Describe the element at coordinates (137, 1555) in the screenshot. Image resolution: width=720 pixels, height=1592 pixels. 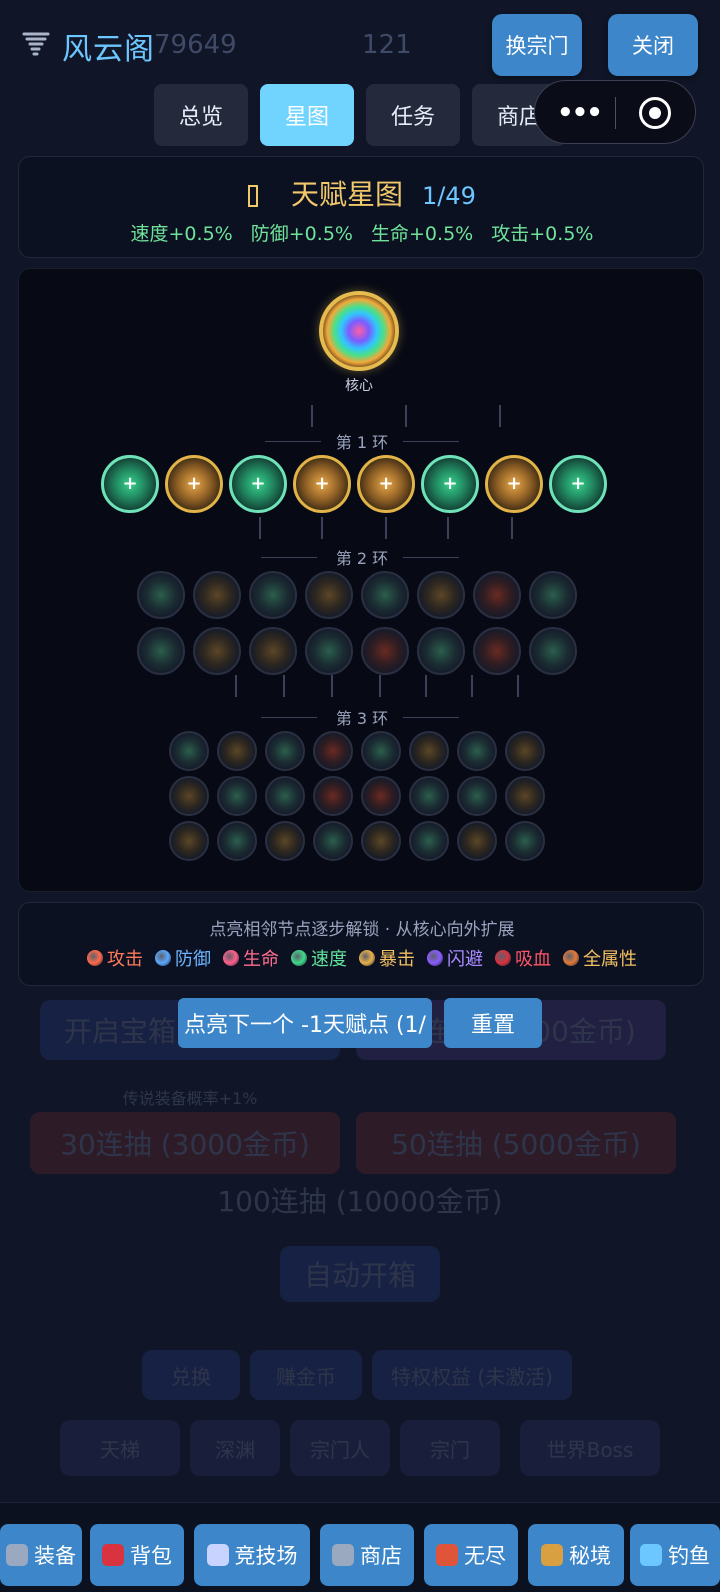
I see `nav-backpack: 背包` at that location.